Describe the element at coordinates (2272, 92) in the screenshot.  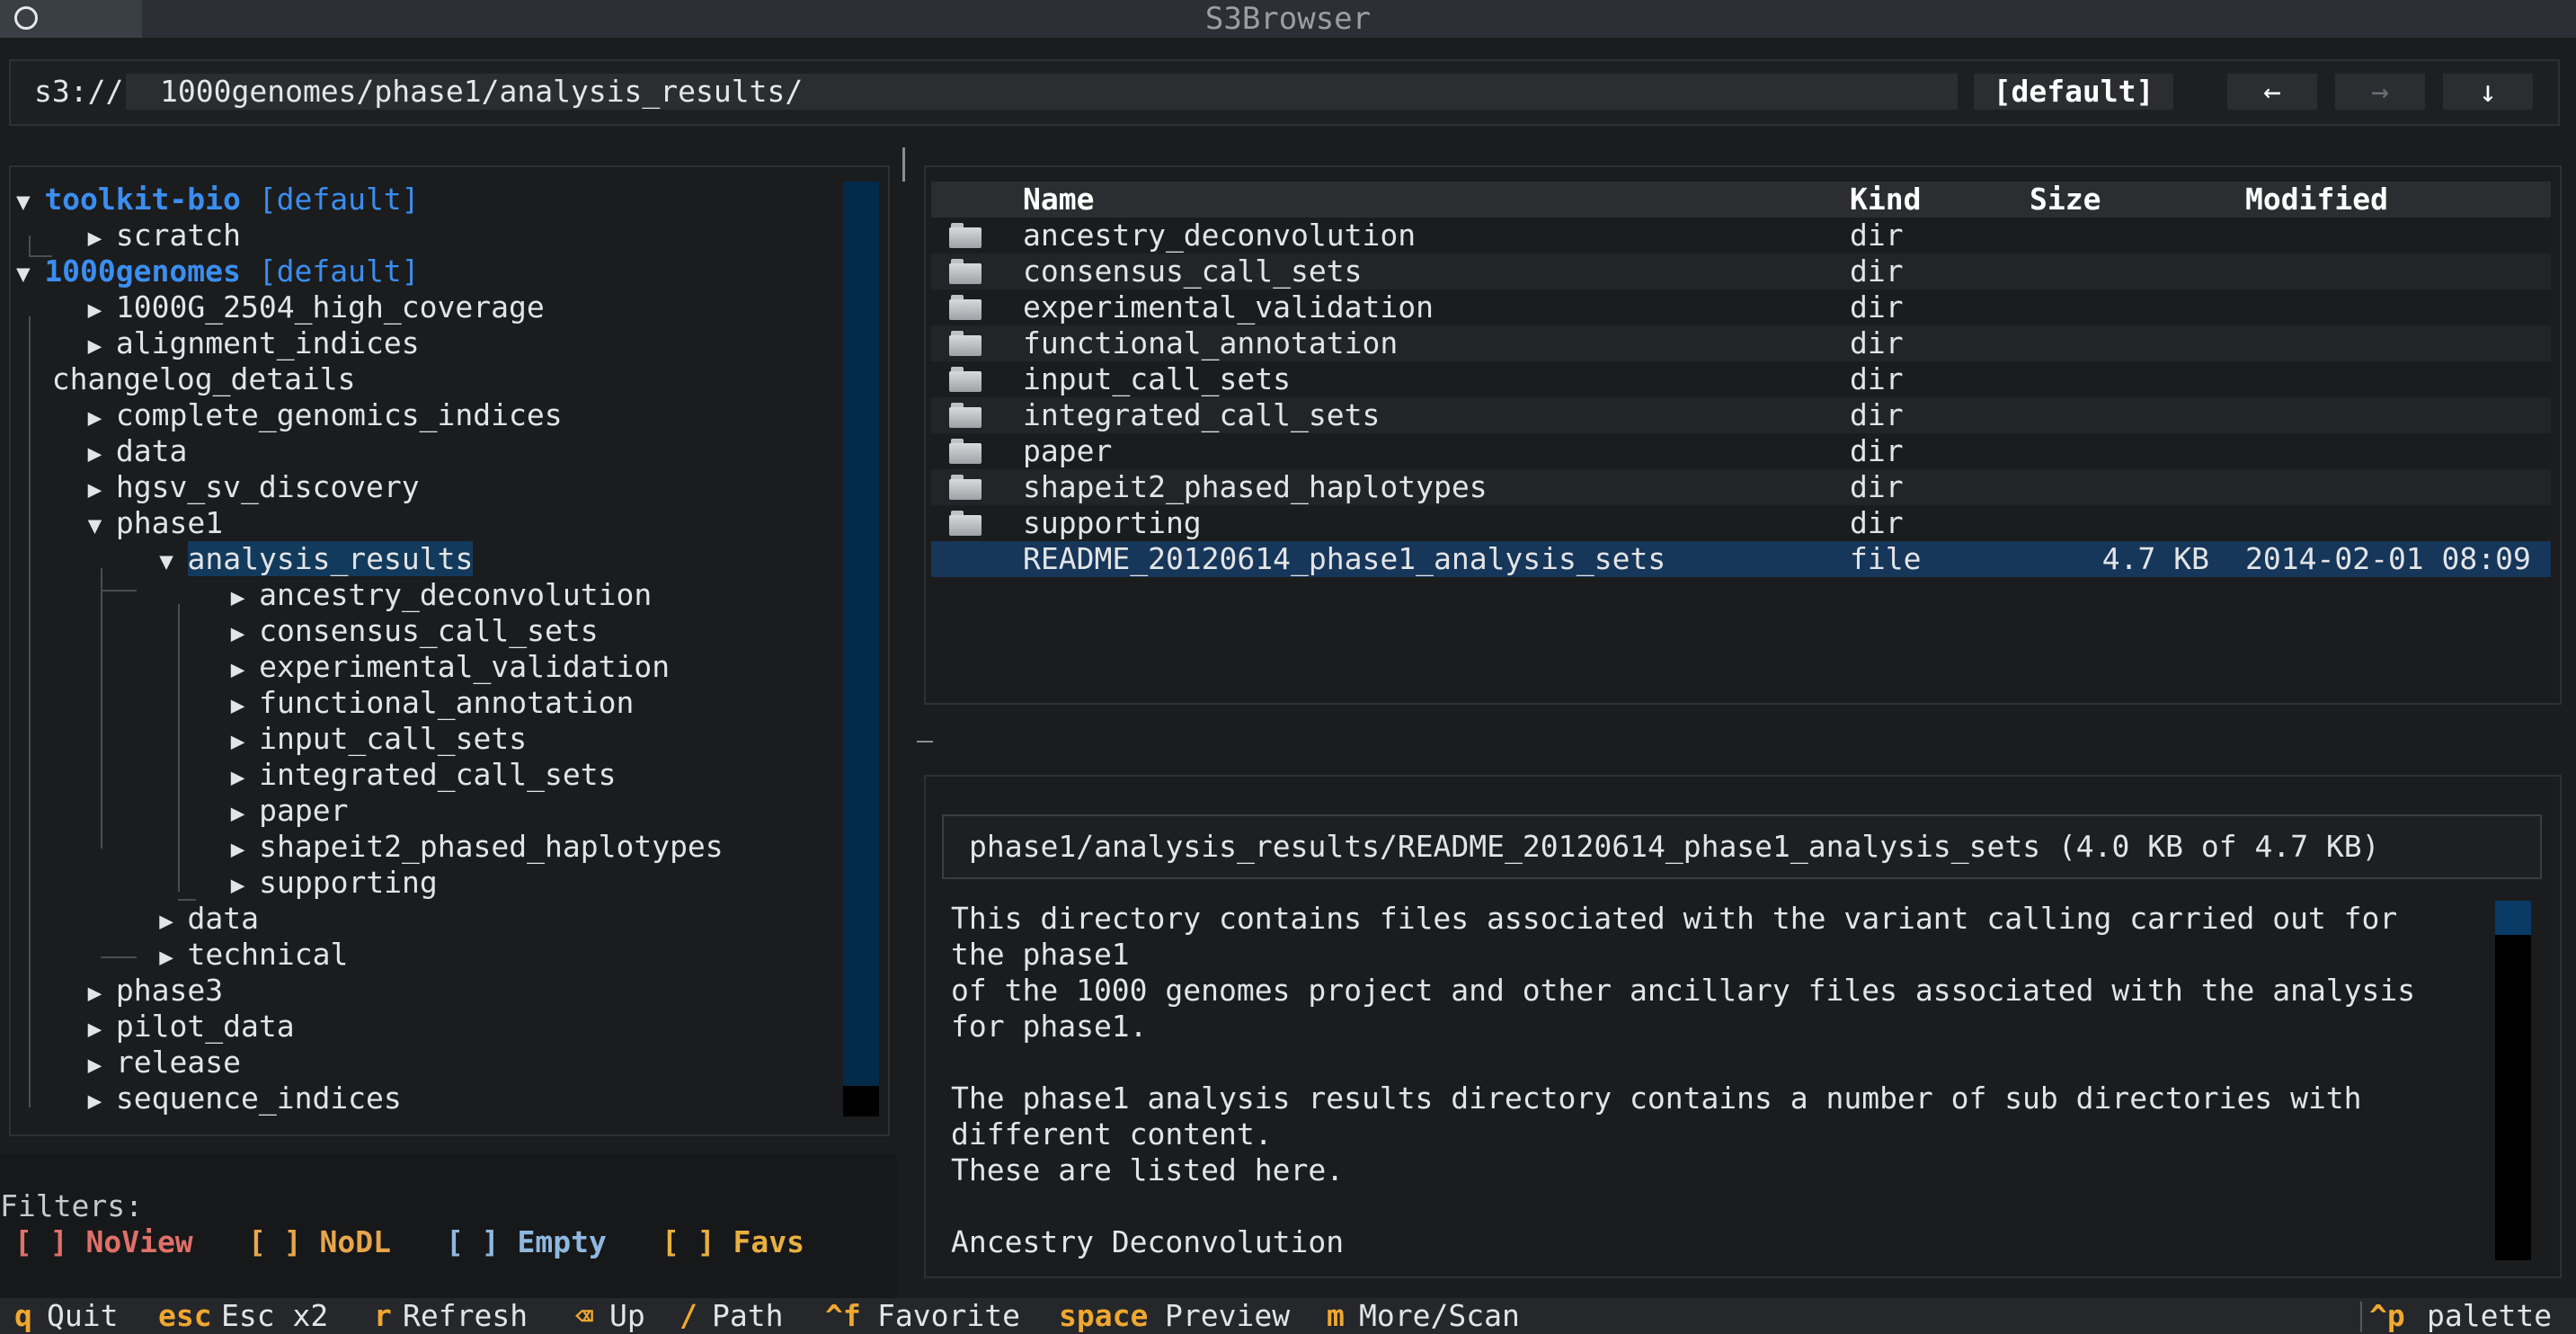
I see `back-button: ←` at that location.